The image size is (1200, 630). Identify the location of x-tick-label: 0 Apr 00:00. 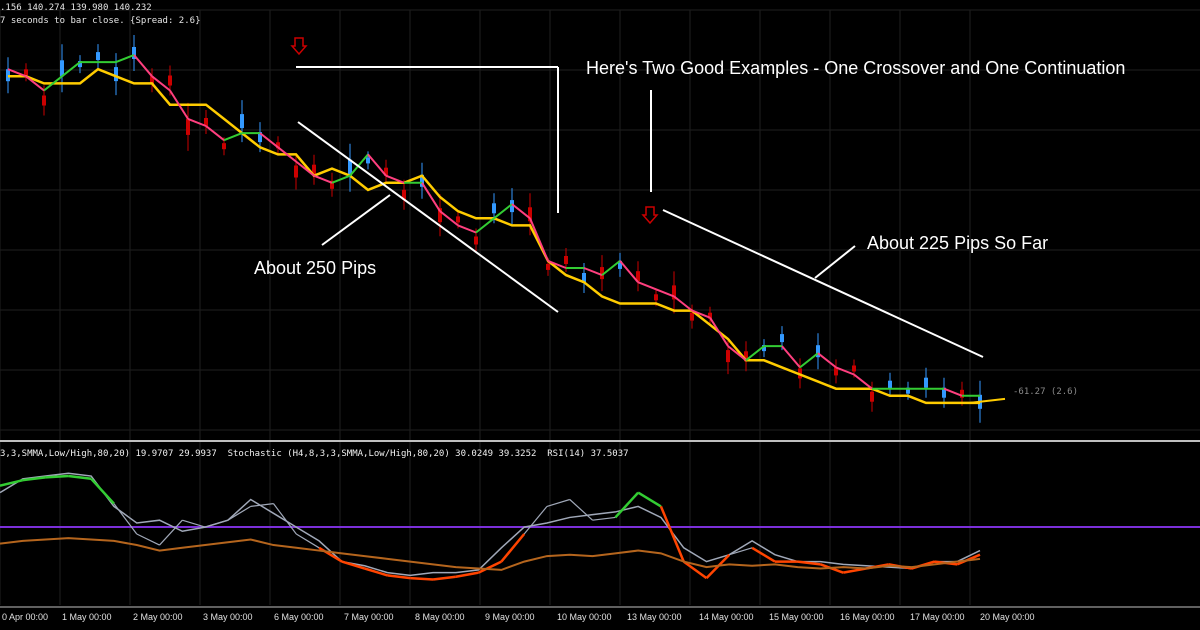
(25, 617).